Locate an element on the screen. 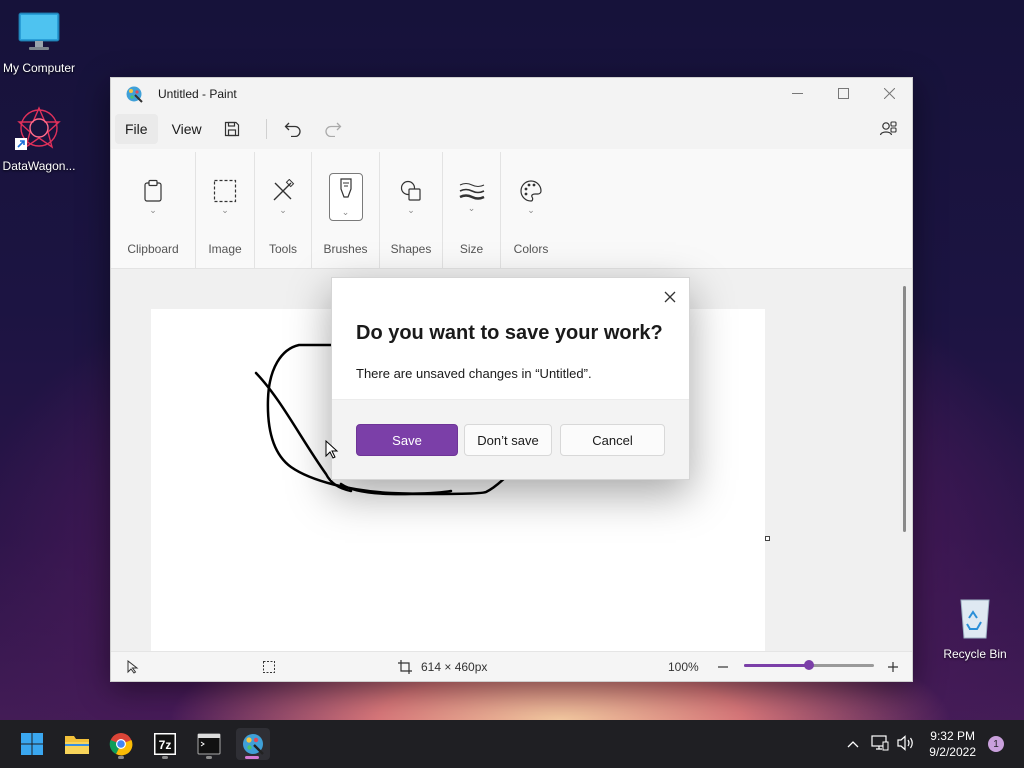 The width and height of the screenshot is (1024, 768). dont-save-button: Don’t save is located at coordinates (508, 440).